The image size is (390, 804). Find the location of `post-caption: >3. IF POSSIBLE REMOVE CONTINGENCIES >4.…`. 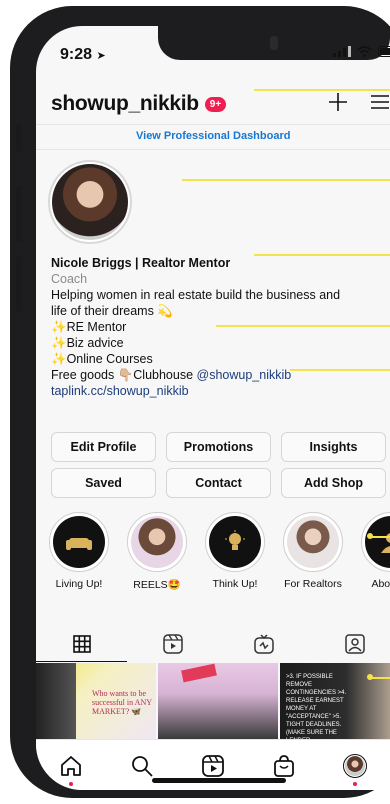

post-caption: >3. IF POSSIBLE REMOVE CONTINGENCIES >4.… is located at coordinates (316, 706).